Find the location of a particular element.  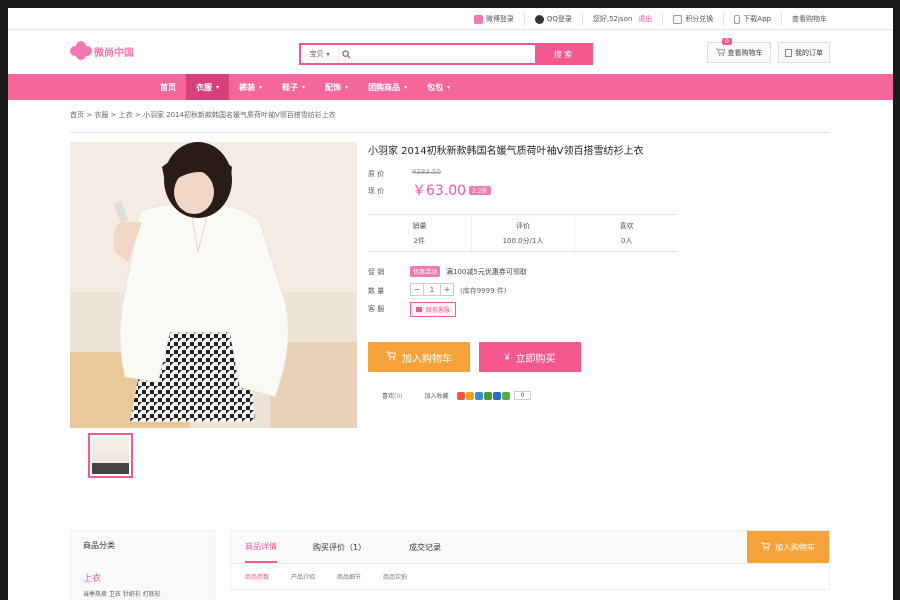

divider is located at coordinates (450, 132).